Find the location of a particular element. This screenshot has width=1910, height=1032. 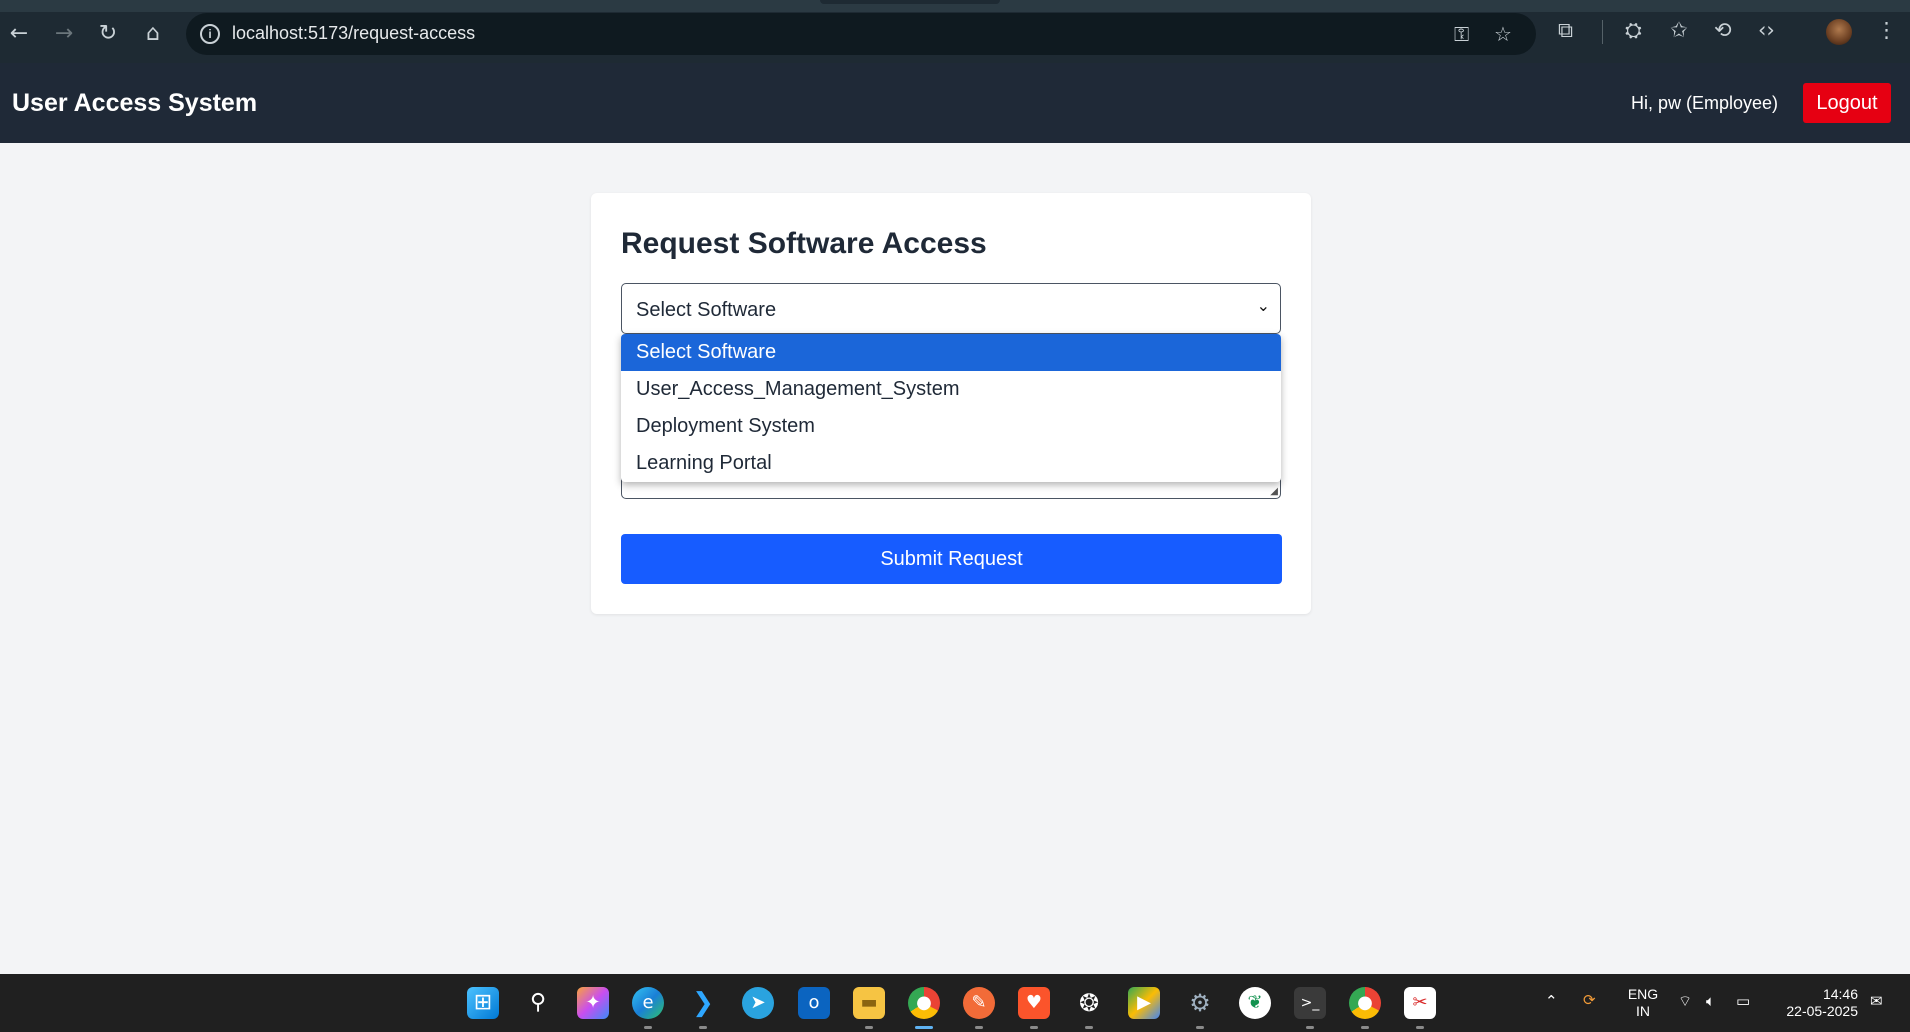

meet-icon: ▶ is located at coordinates (1144, 1003).